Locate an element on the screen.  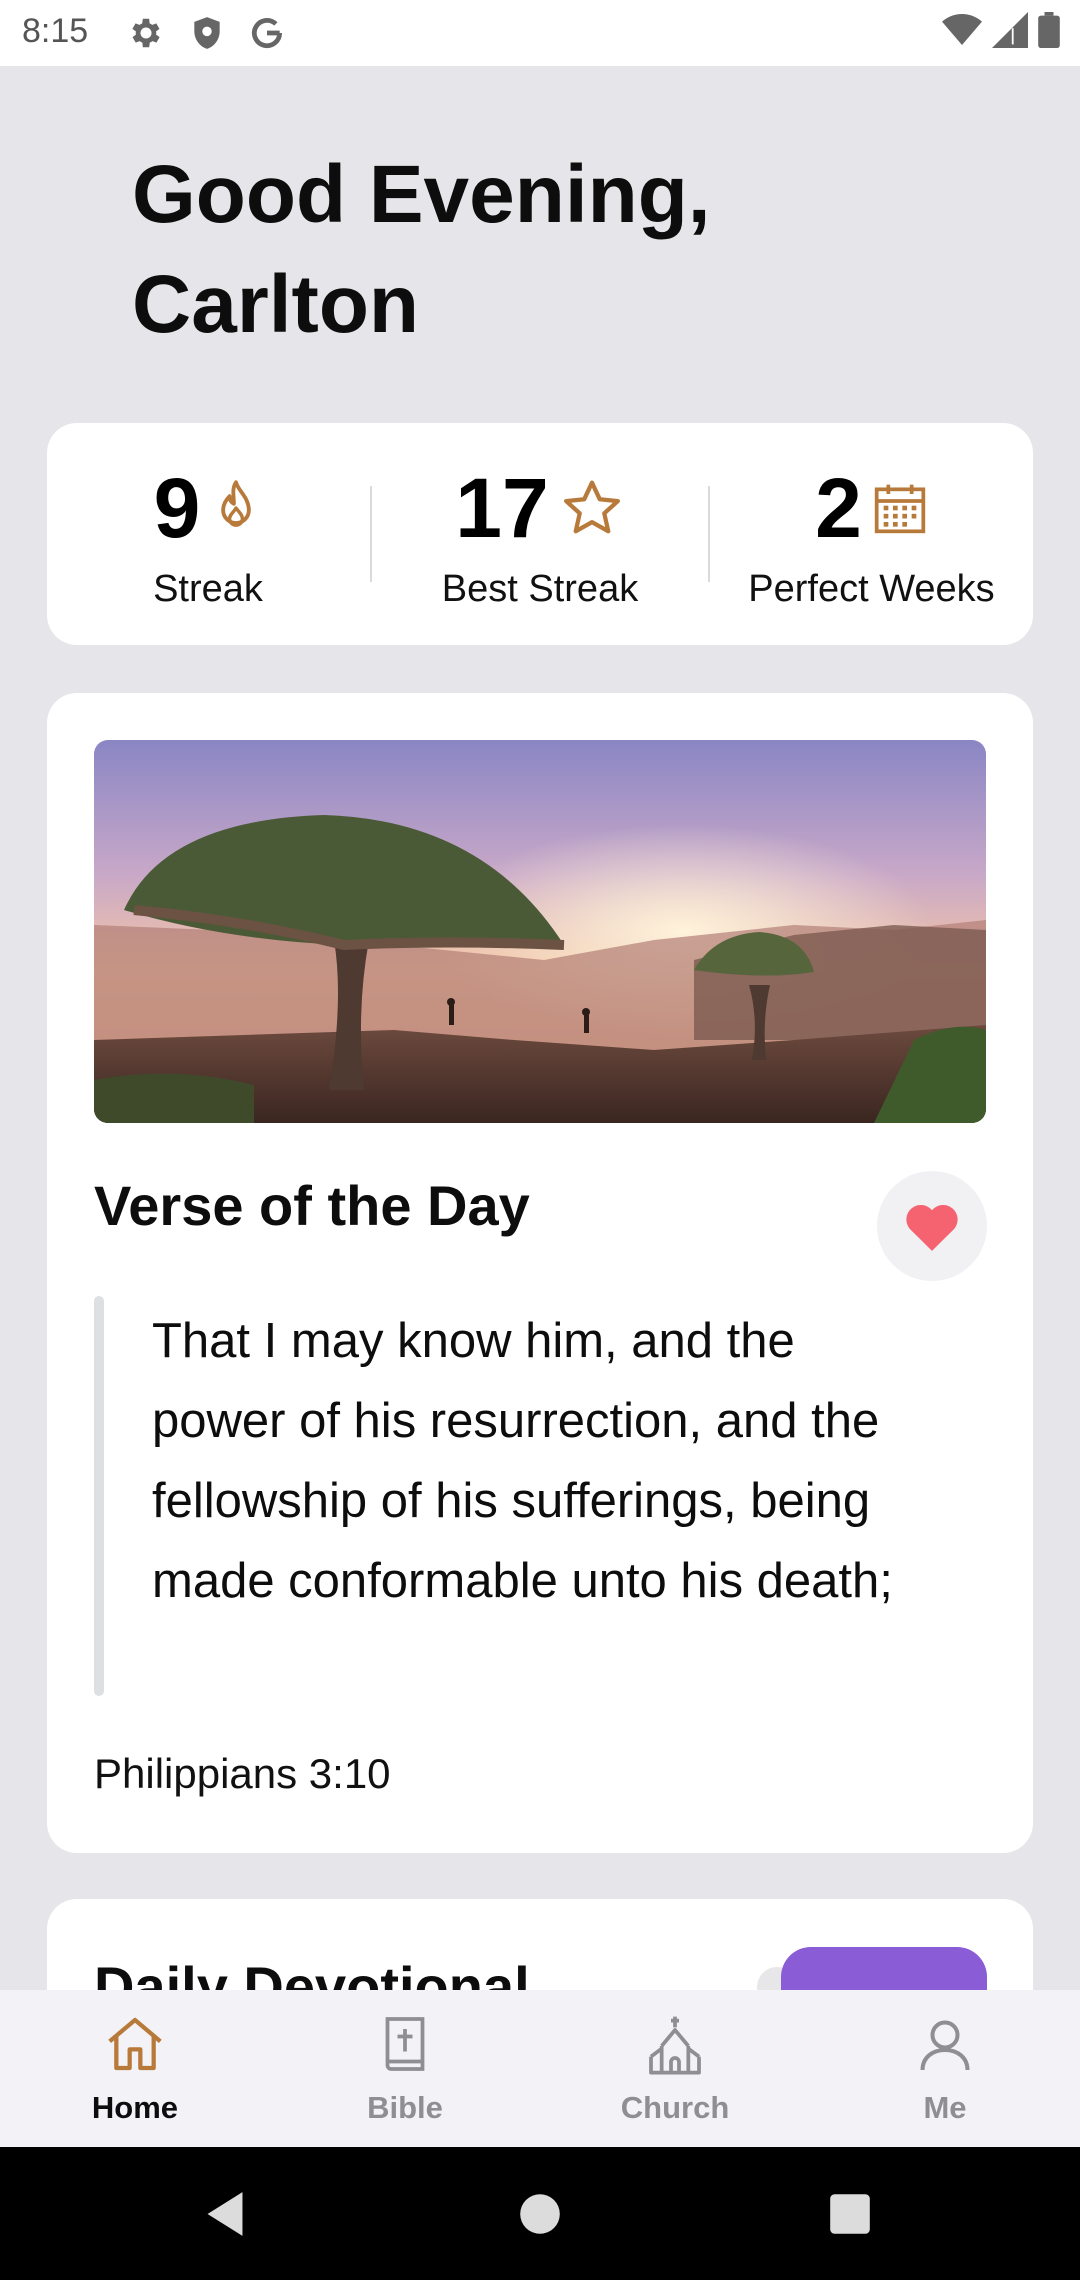
best-streak-value: 17 is located at coordinates (502, 508).